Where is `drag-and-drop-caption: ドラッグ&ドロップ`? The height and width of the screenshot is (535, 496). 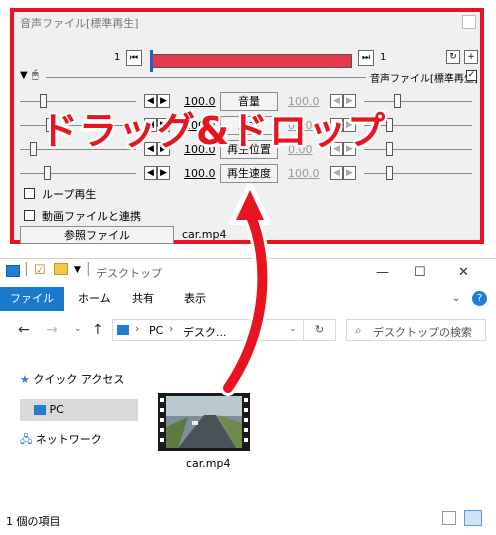 drag-and-drop-caption: ドラッグ&ドロップ is located at coordinates (213, 131).